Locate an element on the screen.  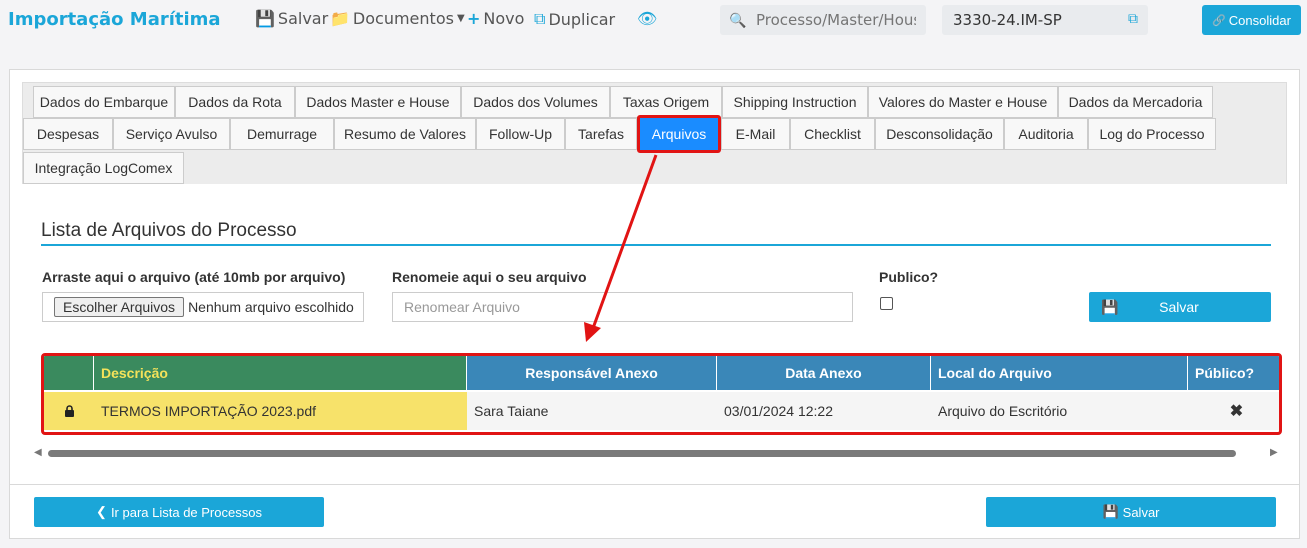
duplicate-button: ⧉ Duplicar is located at coordinates (574, 19).